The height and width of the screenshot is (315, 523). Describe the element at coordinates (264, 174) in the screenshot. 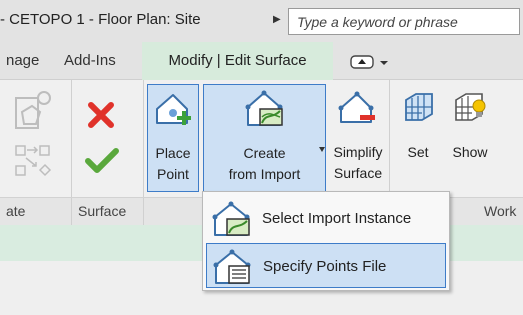

I see `create-from-import-label-2: from Import` at that location.